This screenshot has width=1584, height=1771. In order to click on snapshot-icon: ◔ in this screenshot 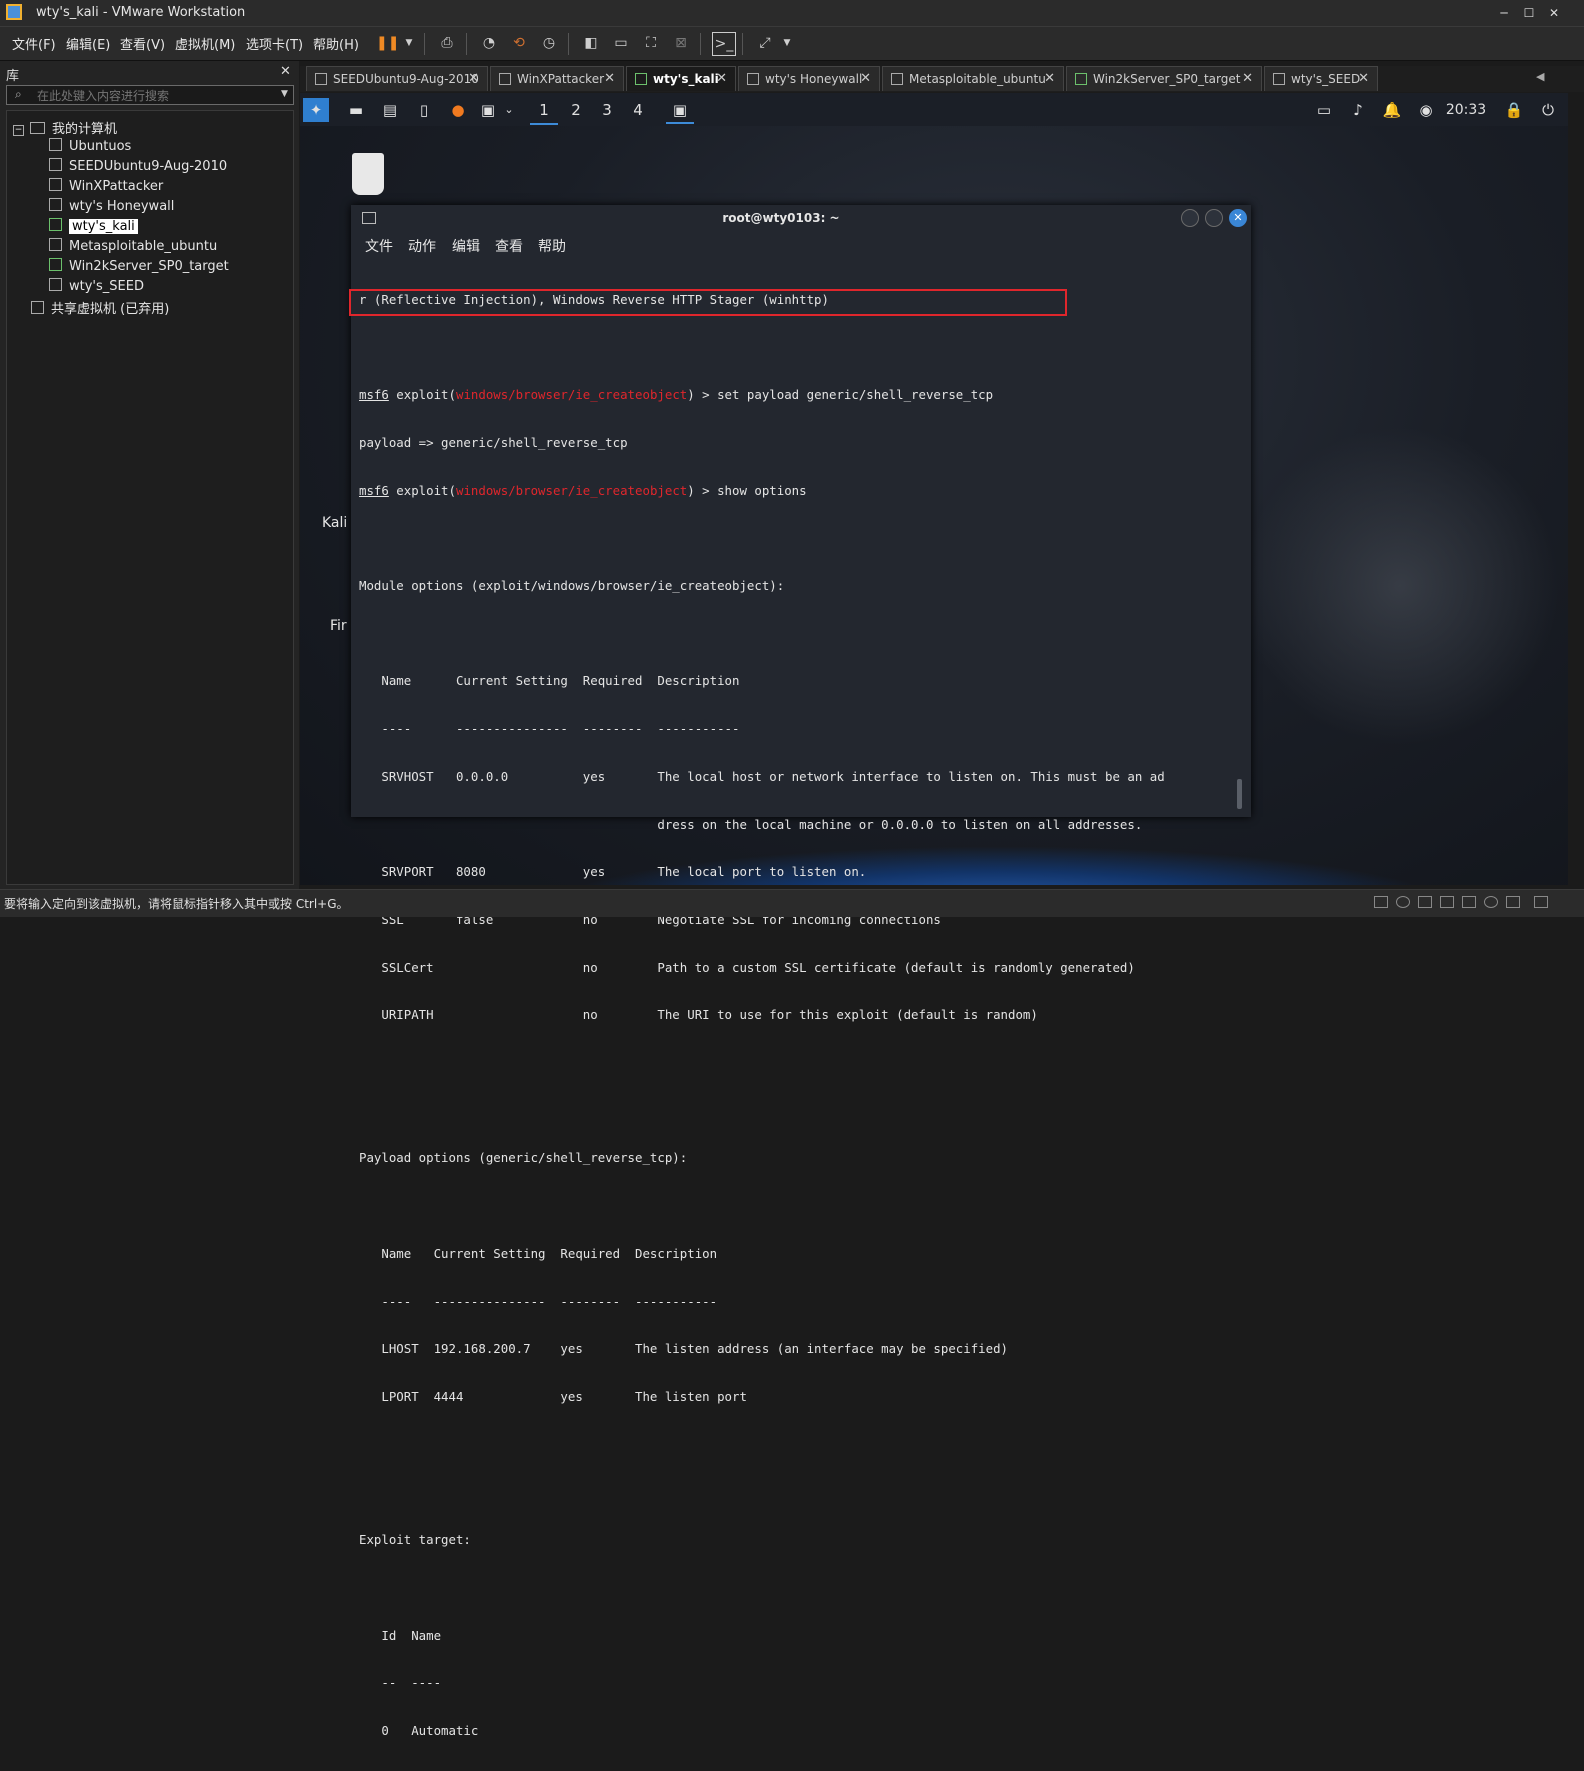, I will do `click(489, 43)`.